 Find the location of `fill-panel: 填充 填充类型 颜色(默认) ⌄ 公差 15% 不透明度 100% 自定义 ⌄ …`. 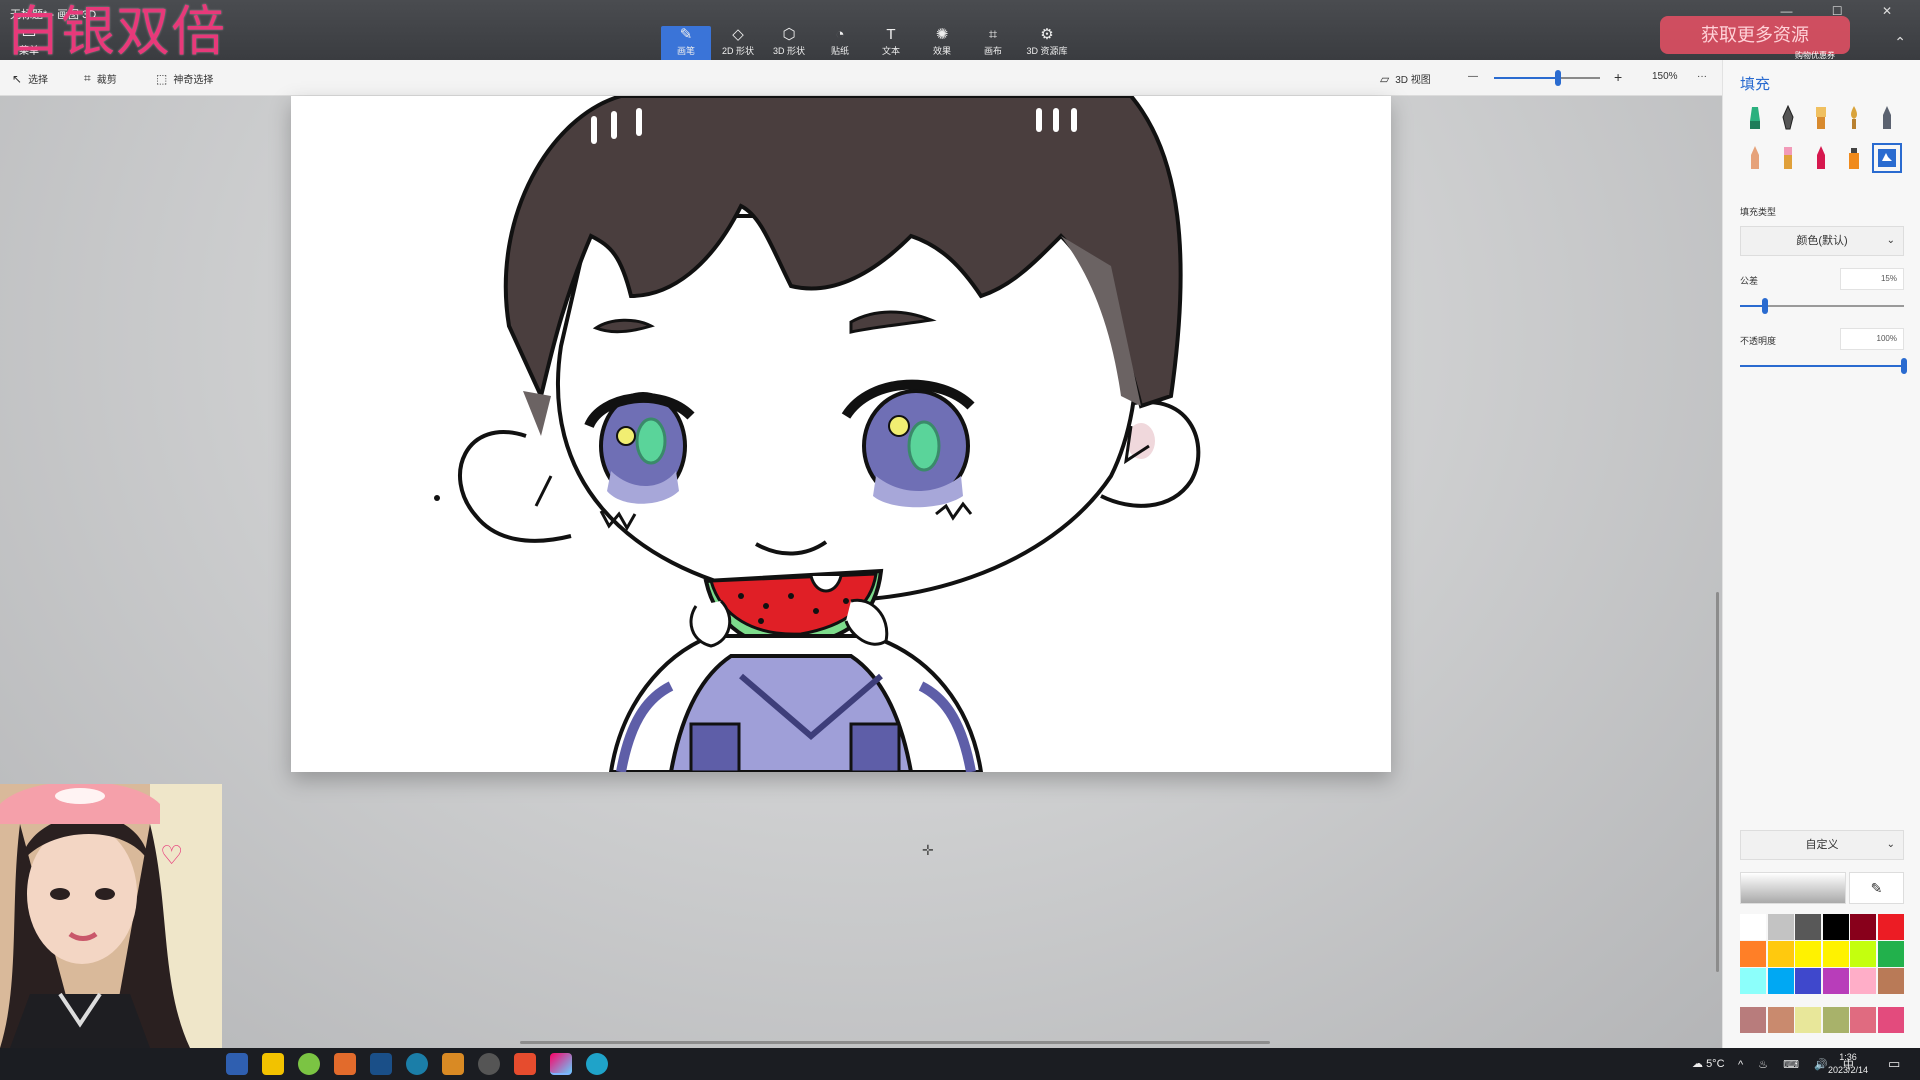

fill-panel: 填充 填充类型 颜色(默认) ⌄ 公差 15% 不透明度 100% 自定义 ⌄ … is located at coordinates (1821, 554).